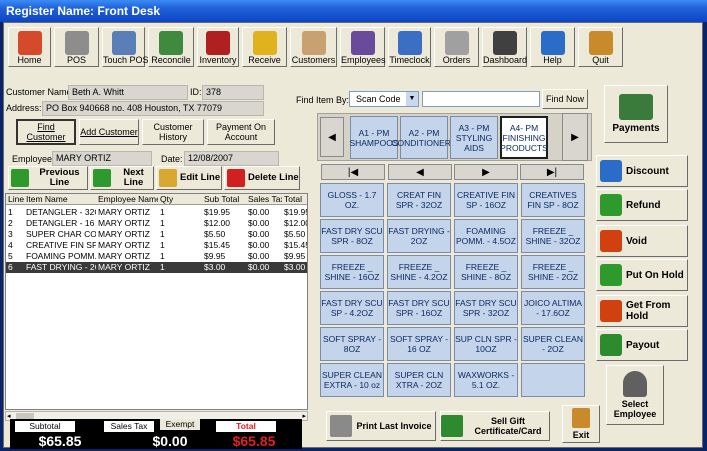 The height and width of the screenshot is (451, 707). Describe the element at coordinates (231, 158) in the screenshot. I see `date-field: 12/08/2007` at that location.